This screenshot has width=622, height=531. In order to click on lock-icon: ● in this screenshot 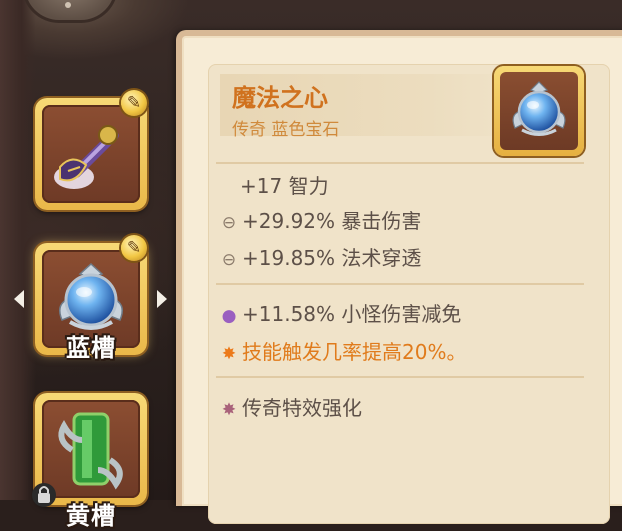, I will do `click(229, 316)`.